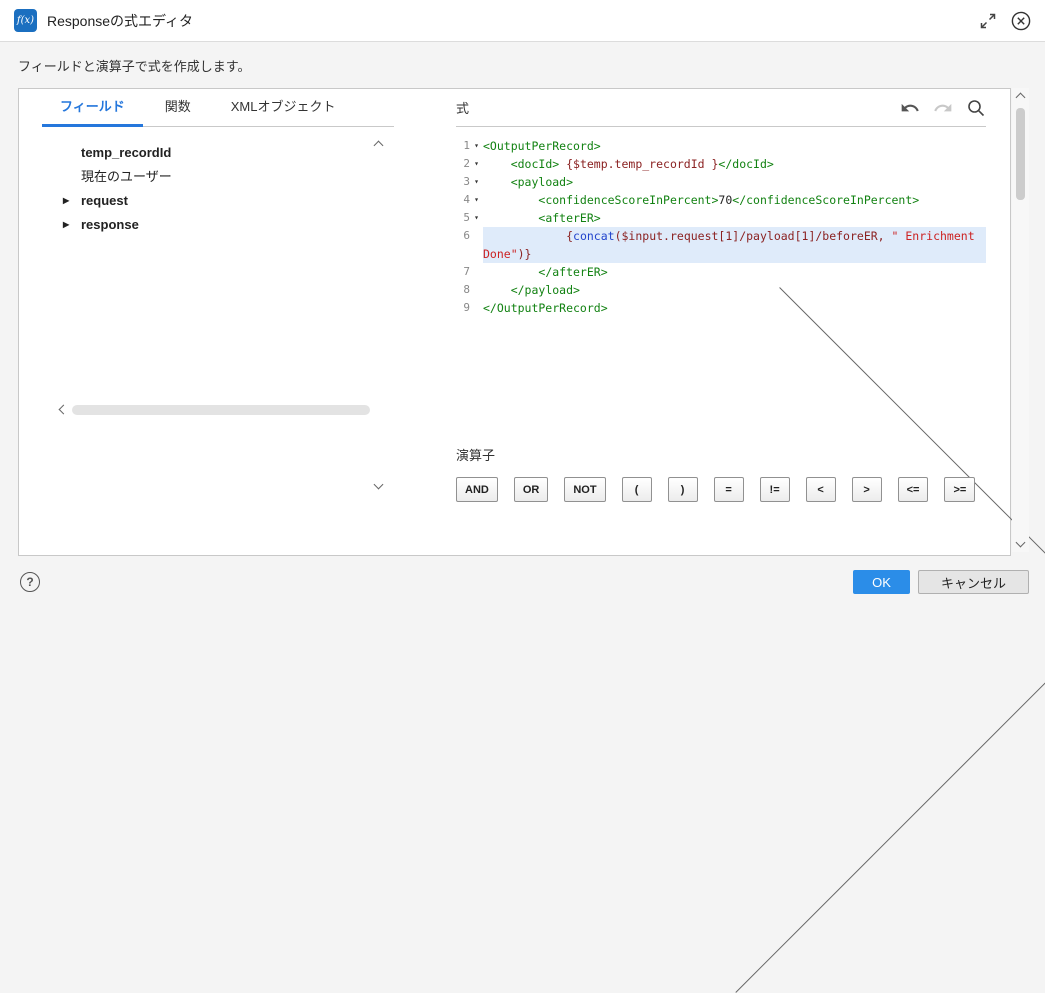 This screenshot has height=993, width=1045. I want to click on expression-label: 式, so click(463, 108).